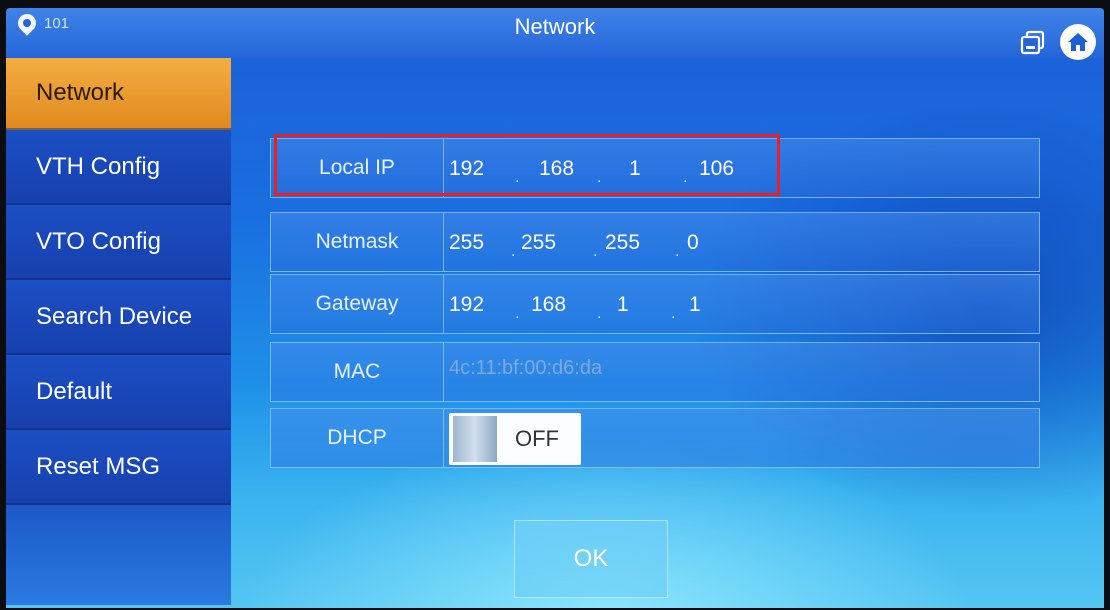 The height and width of the screenshot is (610, 1110). What do you see at coordinates (561, 305) in the screenshot?
I see `gateway-octet-2: 168` at bounding box center [561, 305].